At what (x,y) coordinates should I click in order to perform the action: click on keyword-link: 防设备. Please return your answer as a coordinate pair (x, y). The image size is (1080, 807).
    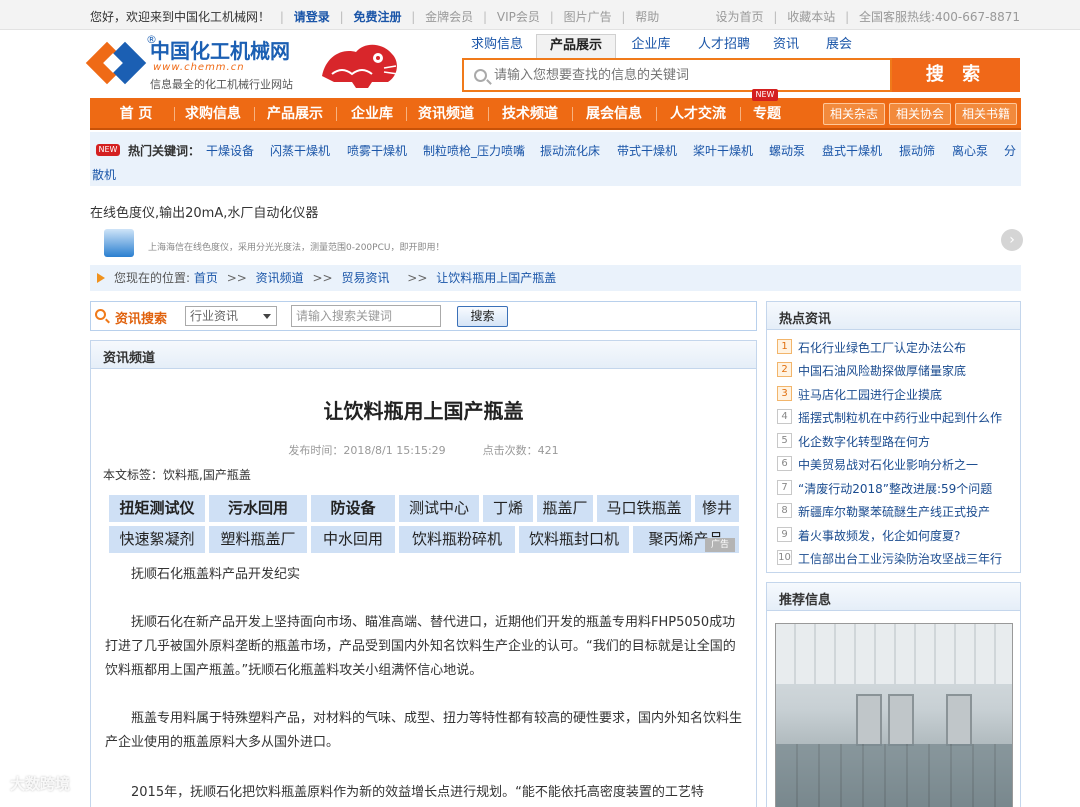
    Looking at the image, I should click on (353, 508).